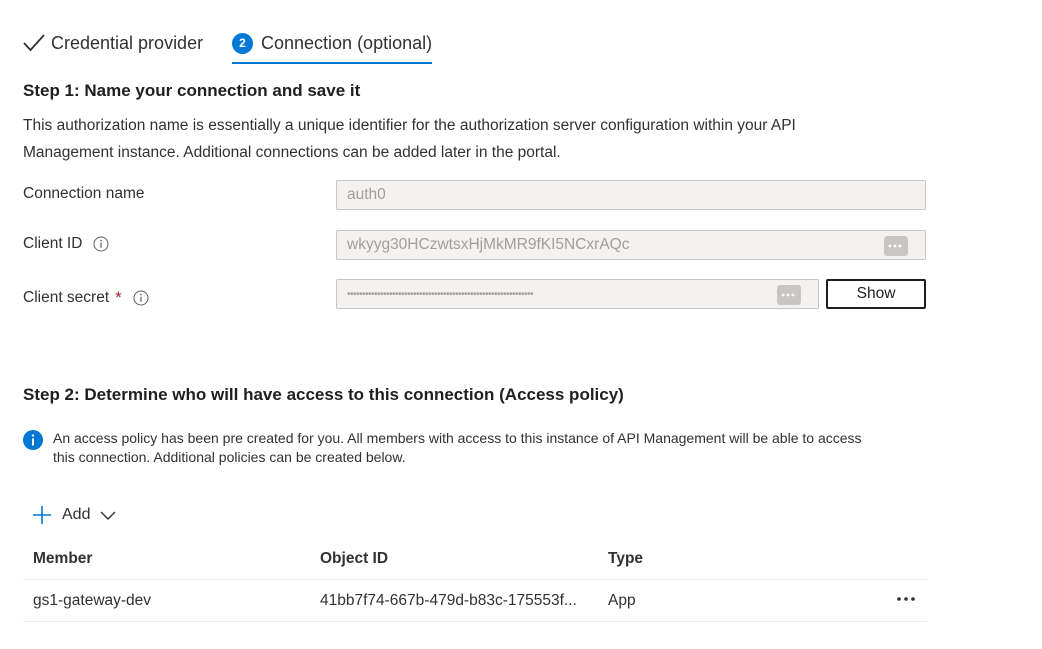  I want to click on connection-name-label: Connection name, so click(84, 194).